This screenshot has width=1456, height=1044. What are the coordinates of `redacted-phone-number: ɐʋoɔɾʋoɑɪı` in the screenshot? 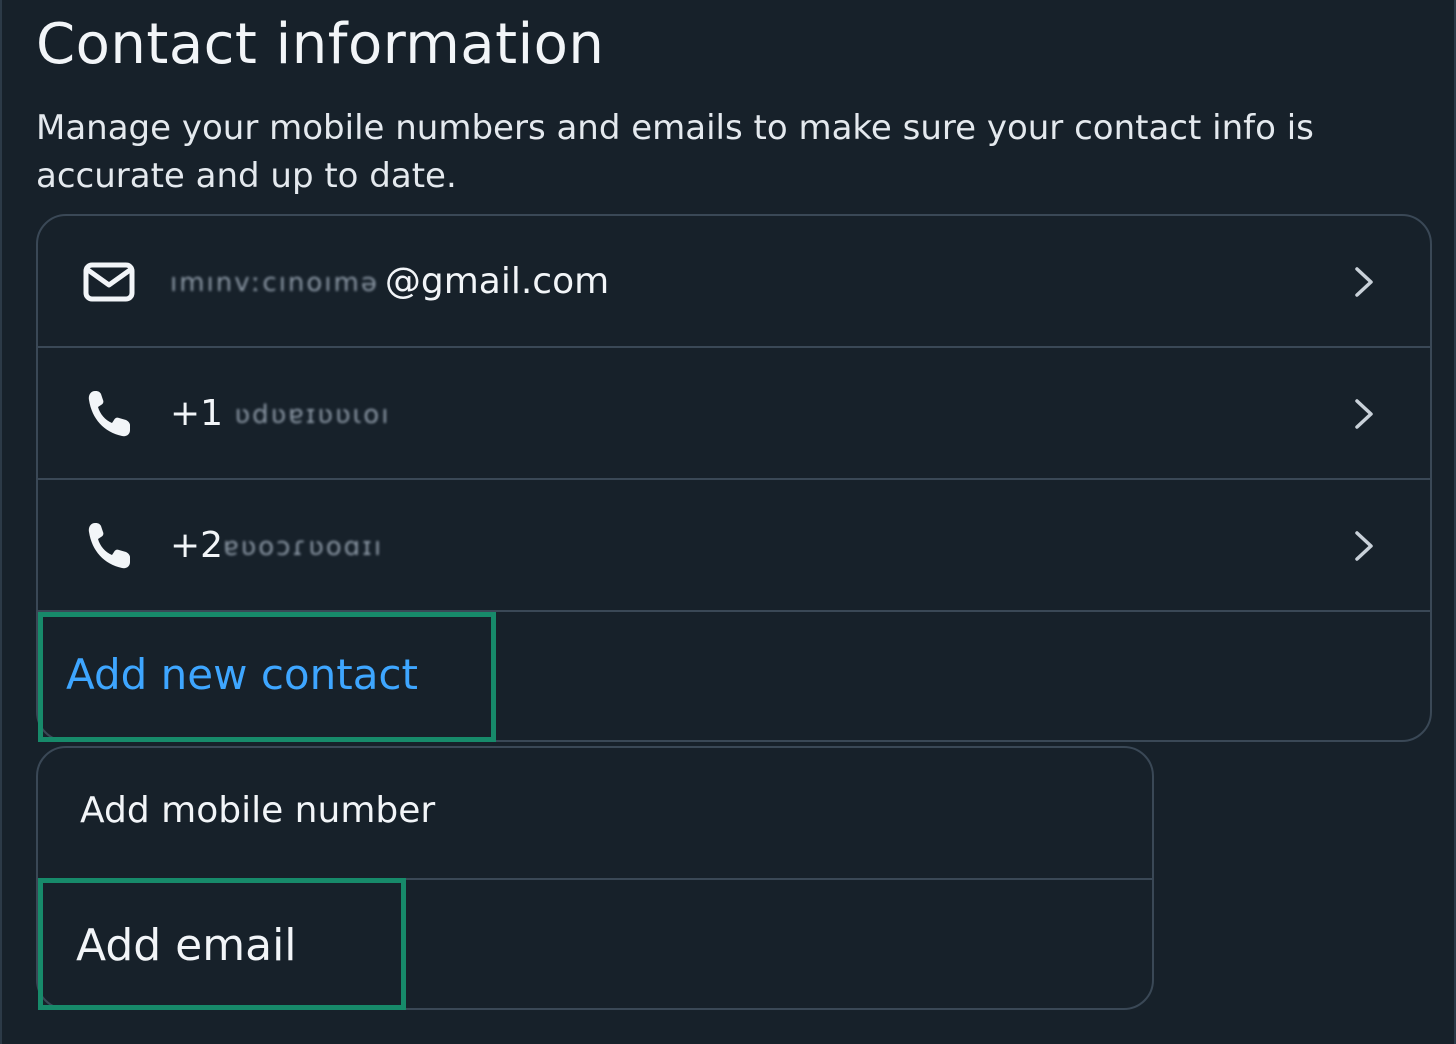 It's located at (303, 547).